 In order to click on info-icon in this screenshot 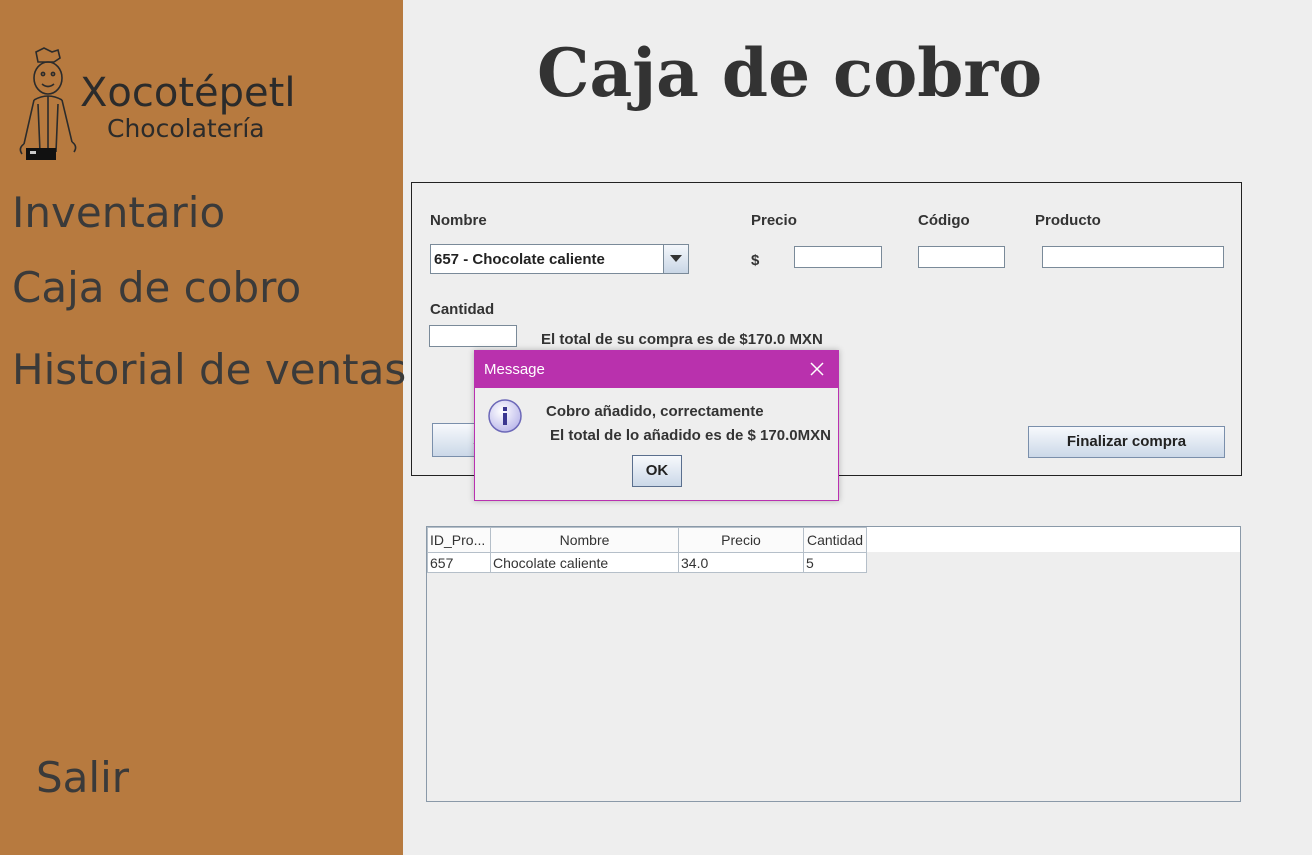, I will do `click(505, 416)`.